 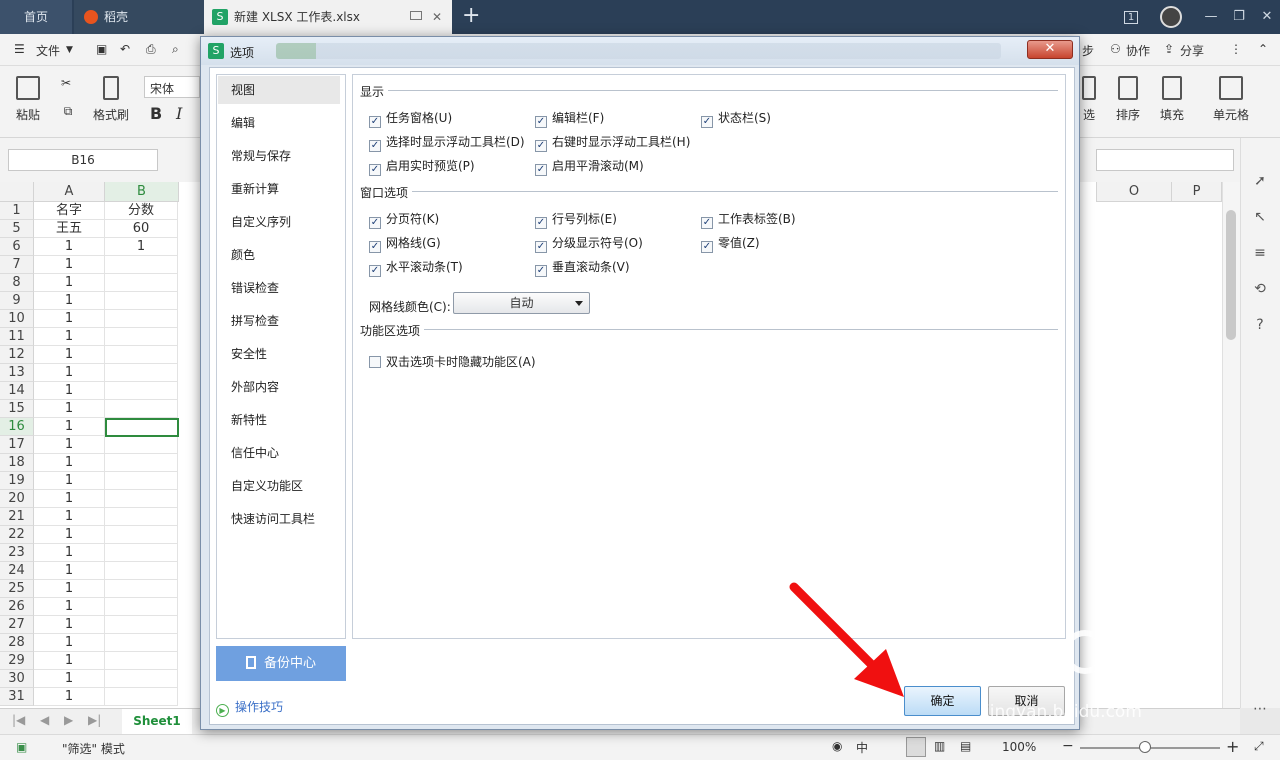 I want to click on nav-item: 快速访问工具栏, so click(x=279, y=519).